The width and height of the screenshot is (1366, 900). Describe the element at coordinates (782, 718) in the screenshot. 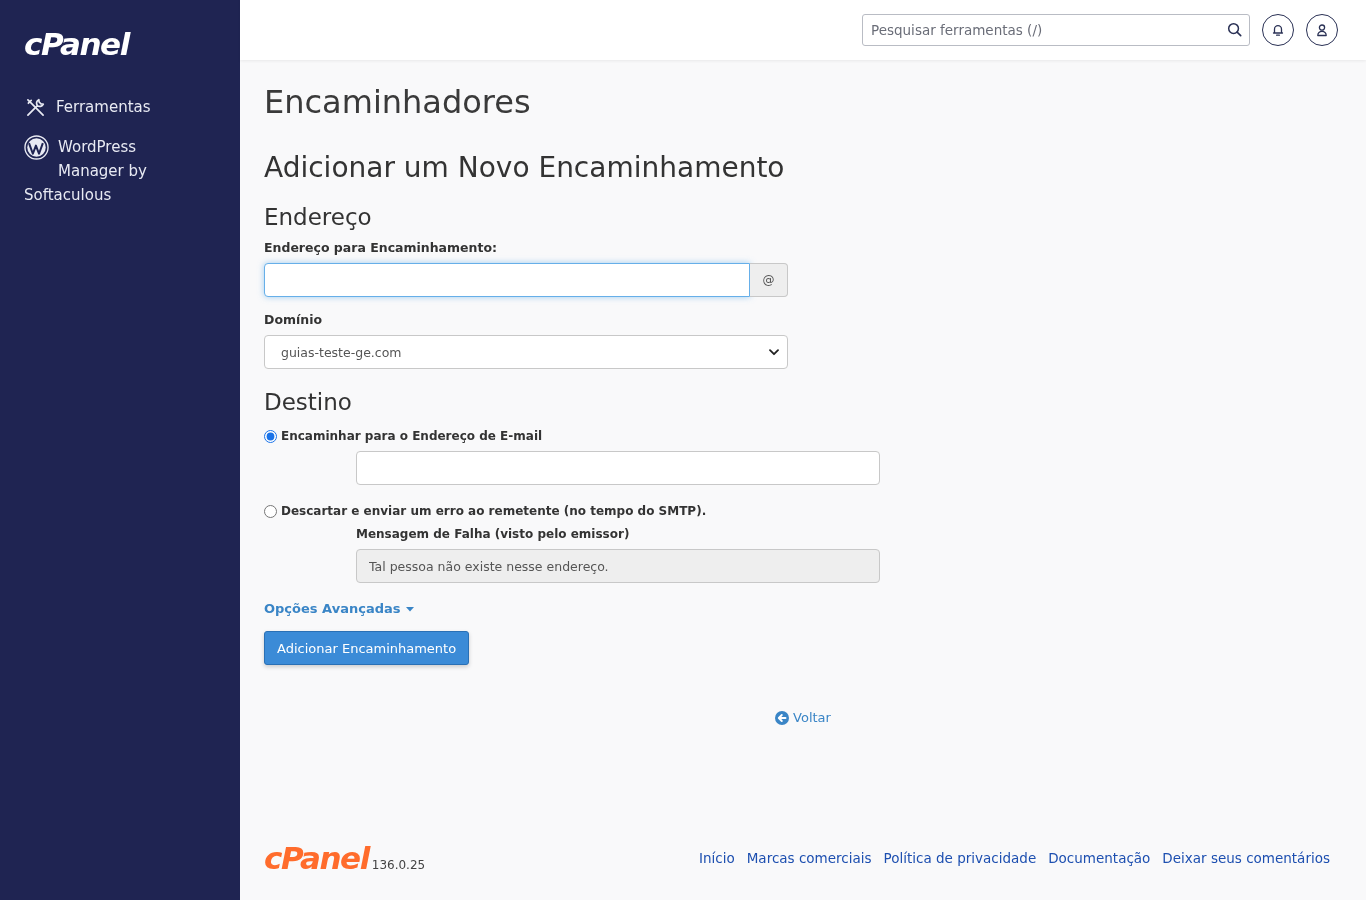

I see `back-arrow-icon` at that location.